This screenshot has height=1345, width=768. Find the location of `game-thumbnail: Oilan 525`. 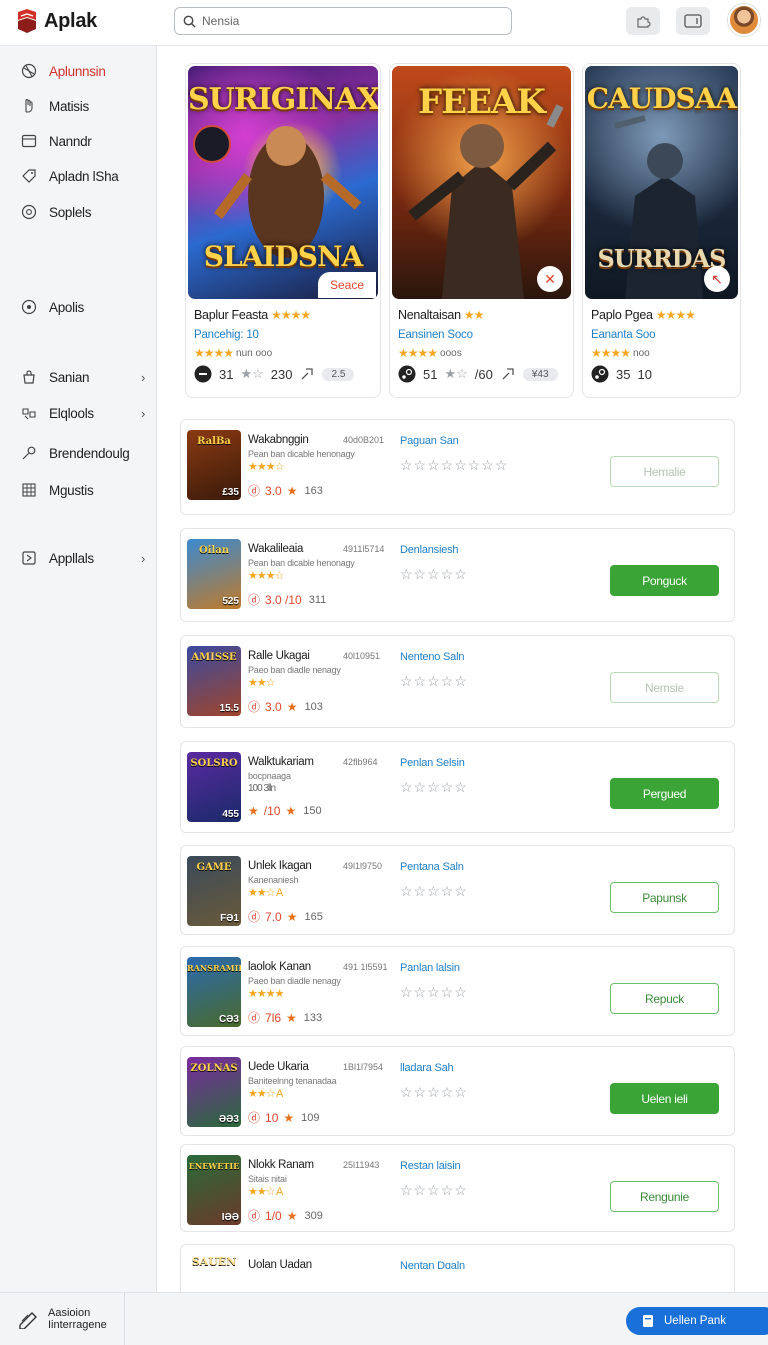

game-thumbnail: Oilan 525 is located at coordinates (214, 574).